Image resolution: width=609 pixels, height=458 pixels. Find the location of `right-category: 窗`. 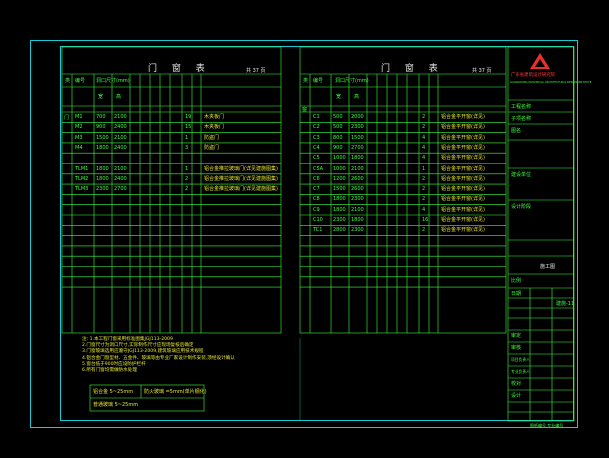

right-category: 窗 is located at coordinates (305, 110).